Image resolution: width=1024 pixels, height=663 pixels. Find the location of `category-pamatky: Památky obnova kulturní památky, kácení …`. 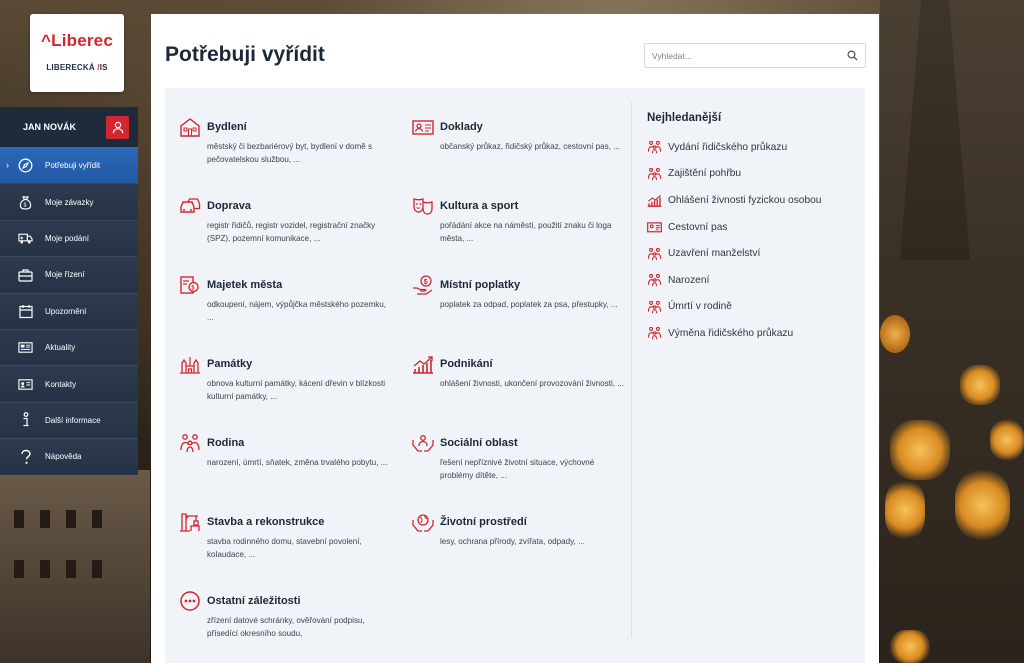

category-pamatky: Památky obnova kulturní památky, kácení … is located at coordinates (286, 378).